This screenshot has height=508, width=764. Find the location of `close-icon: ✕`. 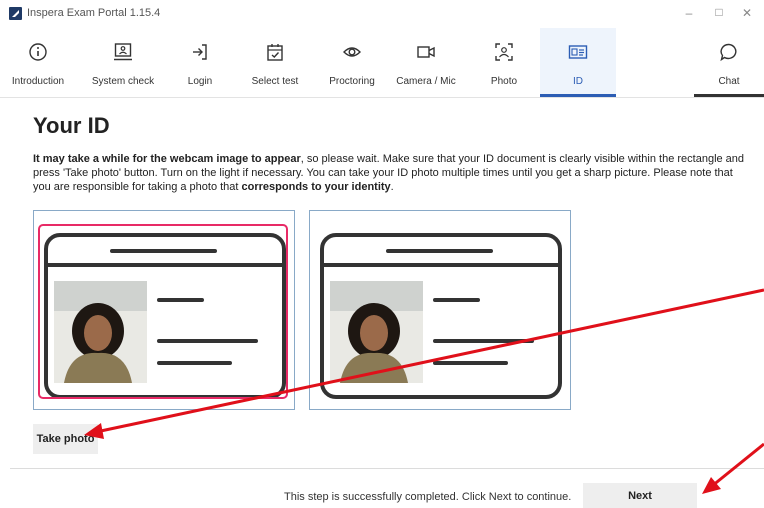

close-icon: ✕ is located at coordinates (747, 13).